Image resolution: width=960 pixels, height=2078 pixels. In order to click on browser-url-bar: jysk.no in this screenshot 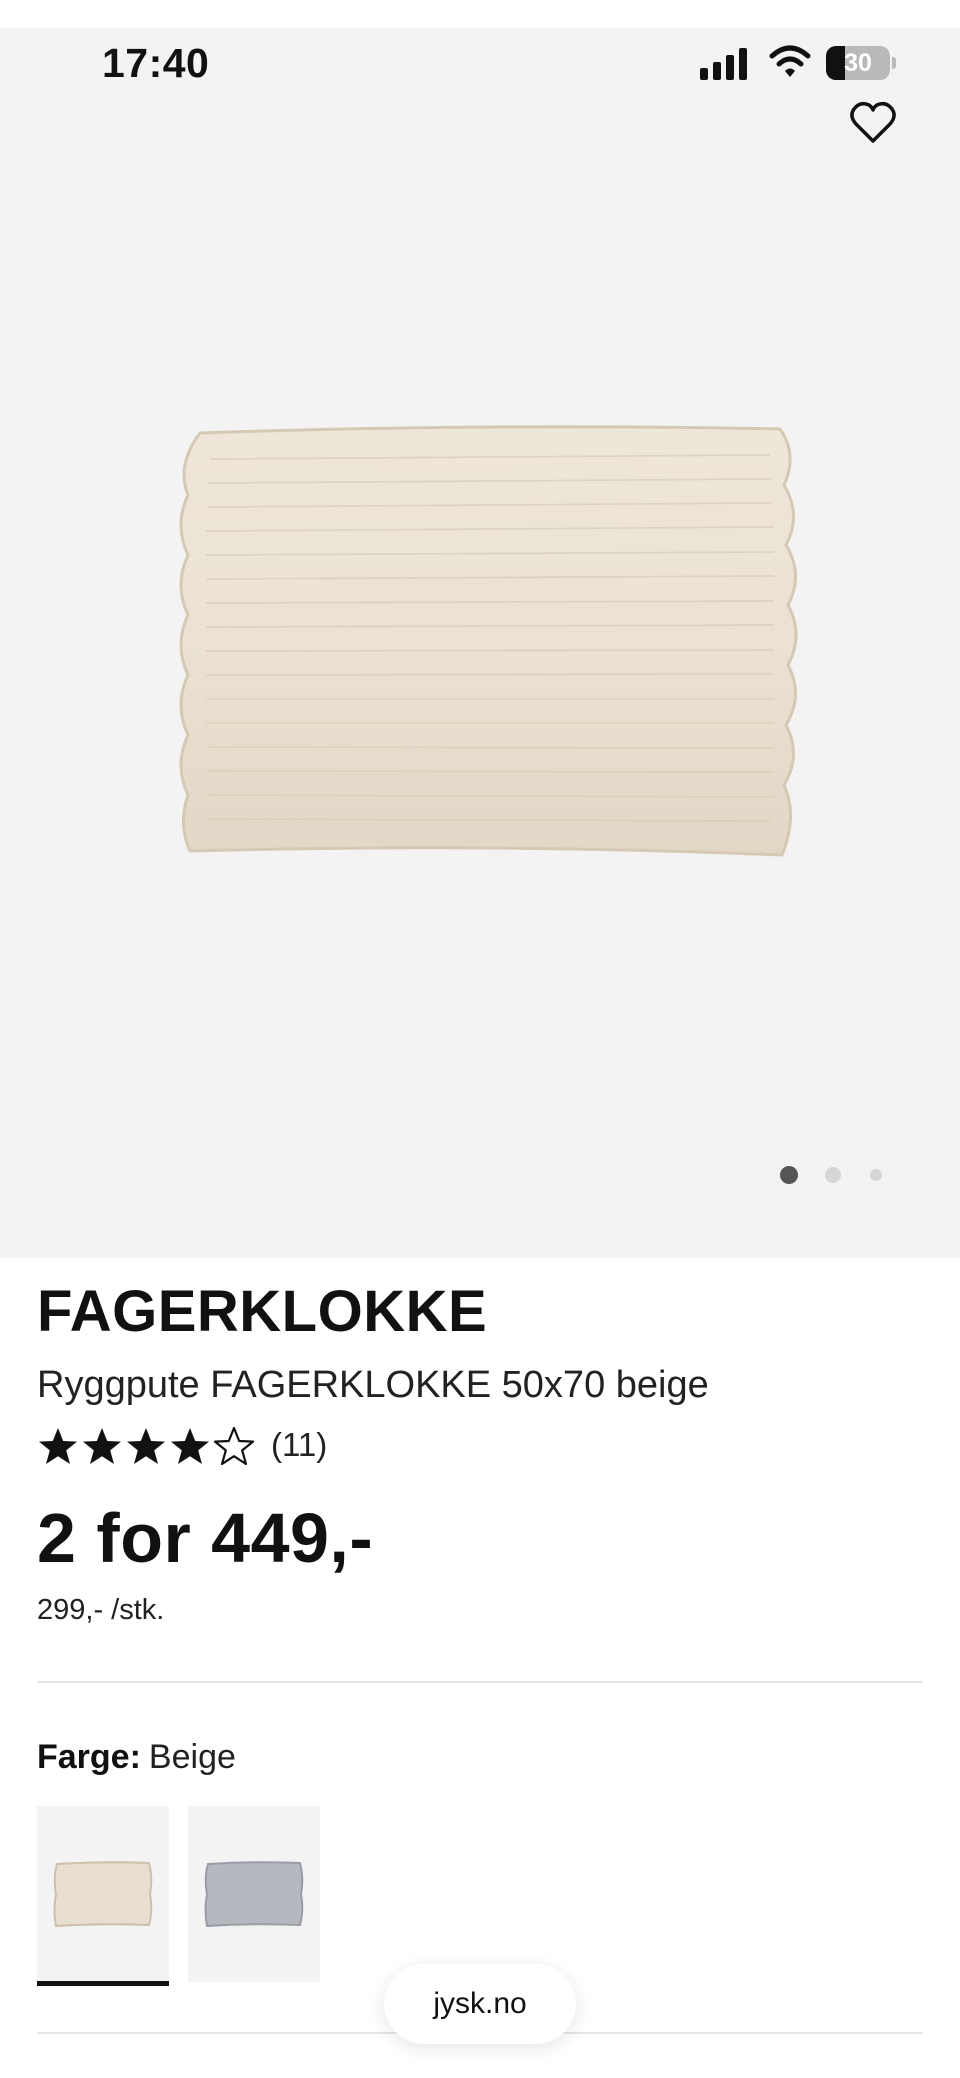, I will do `click(480, 2004)`.